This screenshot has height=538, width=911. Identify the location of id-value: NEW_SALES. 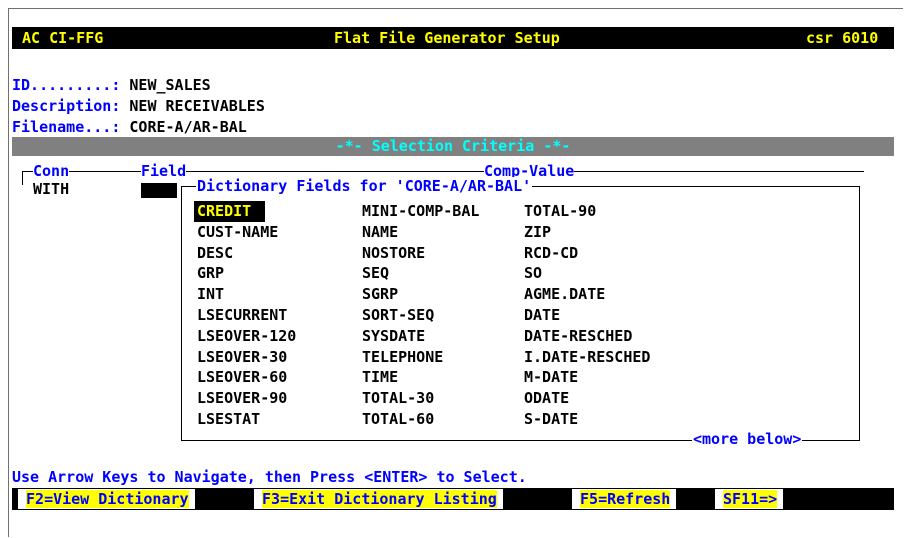
(170, 85).